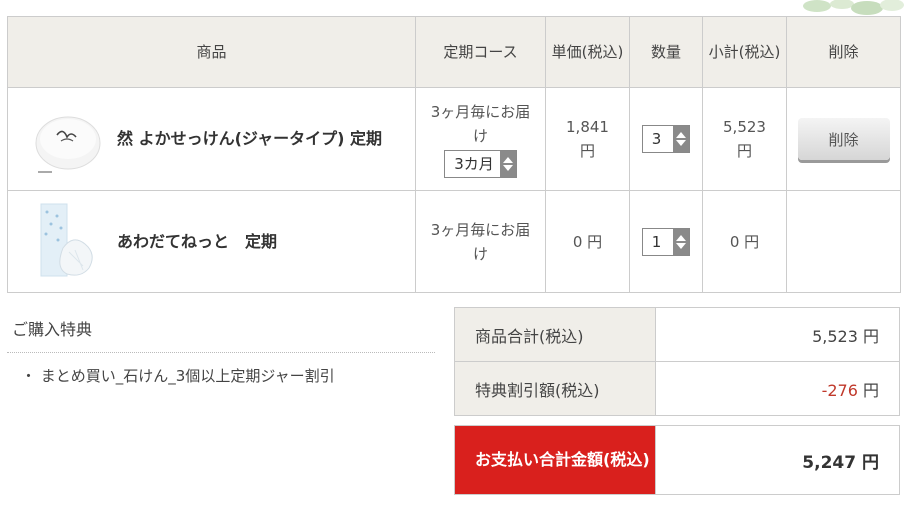 The width and height of the screenshot is (907, 508). What do you see at coordinates (744, 127) in the screenshot?
I see `subtotal-value: 5,523` at bounding box center [744, 127].